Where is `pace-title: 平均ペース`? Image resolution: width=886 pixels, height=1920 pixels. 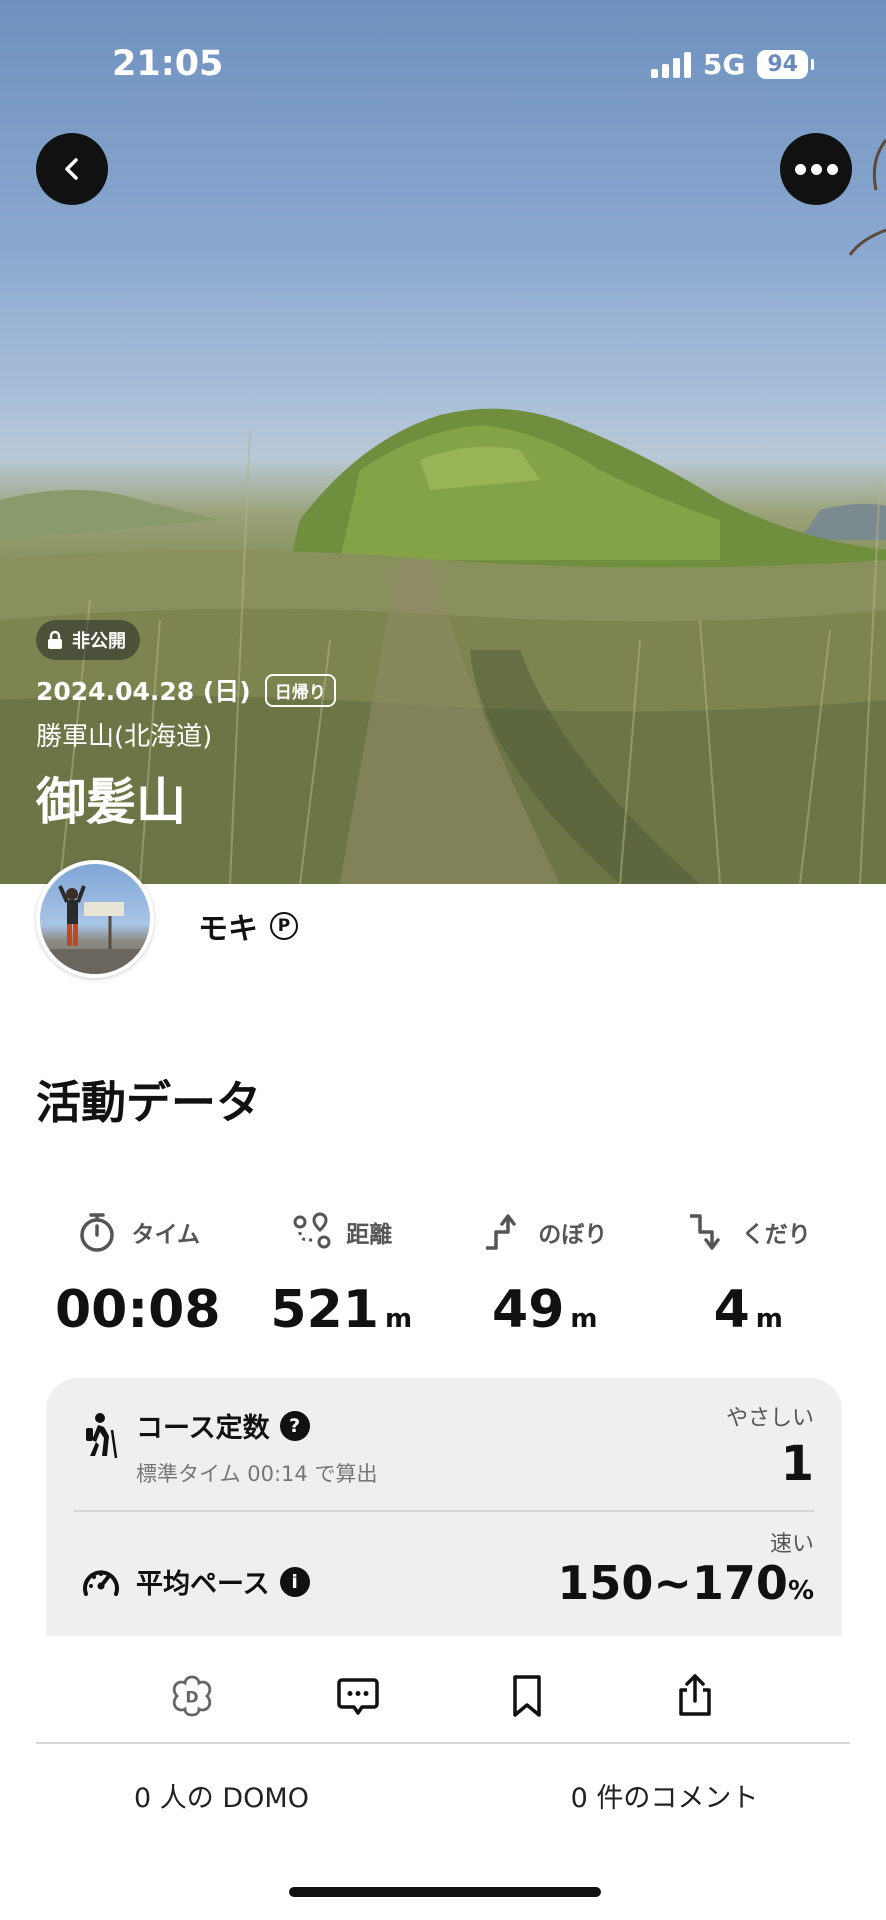
pace-title: 平均ペース is located at coordinates (203, 1584).